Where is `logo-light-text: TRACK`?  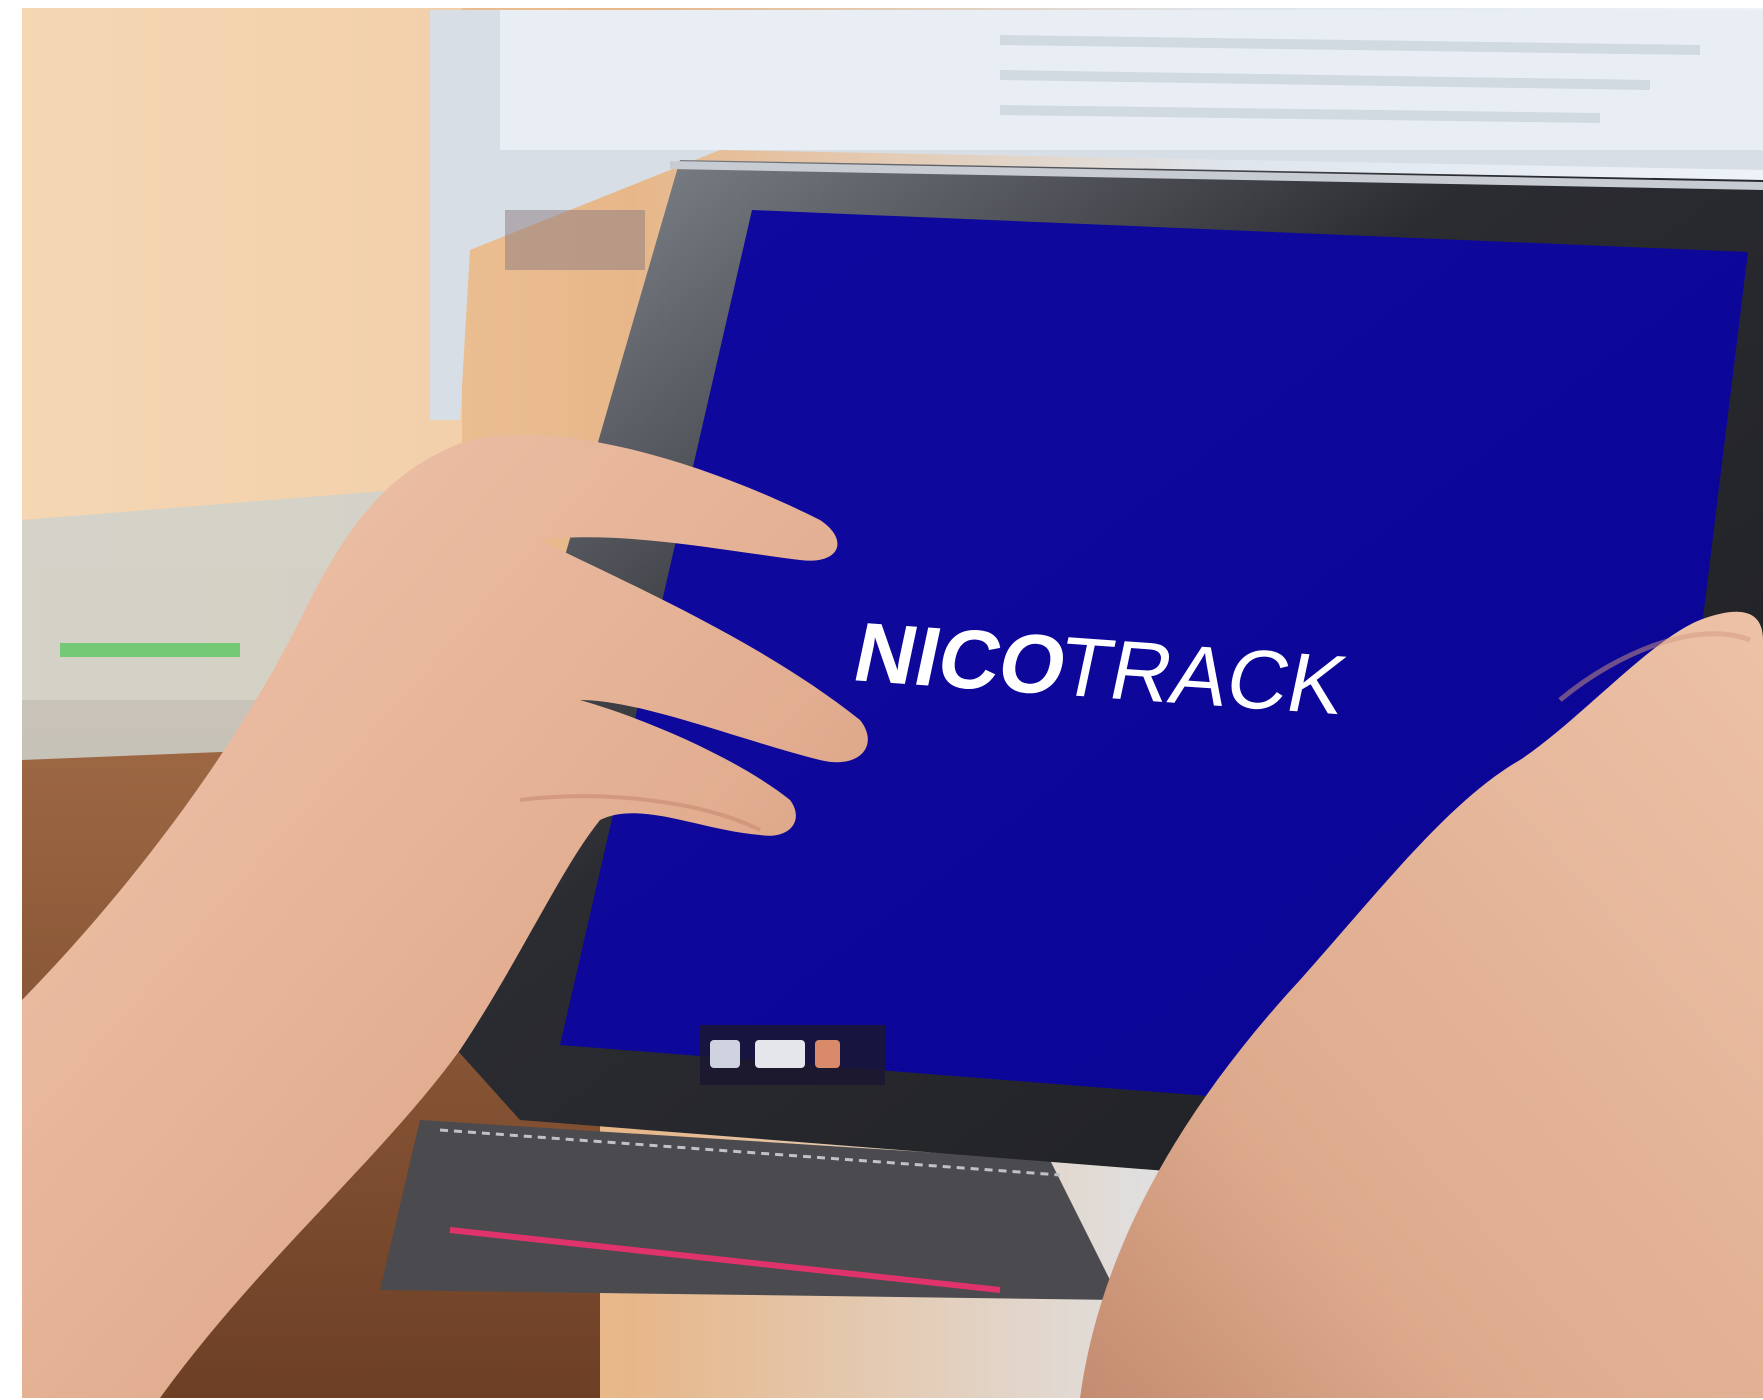
logo-light-text: TRACK is located at coordinates (1203, 676).